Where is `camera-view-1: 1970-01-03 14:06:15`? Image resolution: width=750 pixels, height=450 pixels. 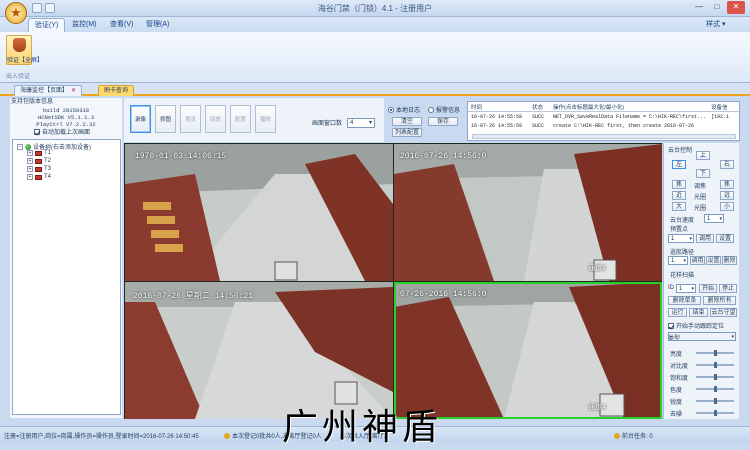
camera-view-1: 1970-01-03 14:06:15 is located at coordinates (259, 212).